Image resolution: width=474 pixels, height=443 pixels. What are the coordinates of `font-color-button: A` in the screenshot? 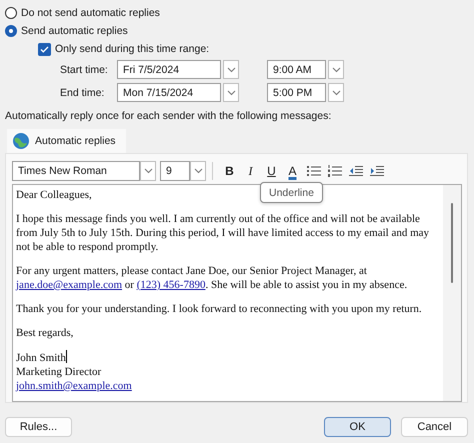 It's located at (292, 171).